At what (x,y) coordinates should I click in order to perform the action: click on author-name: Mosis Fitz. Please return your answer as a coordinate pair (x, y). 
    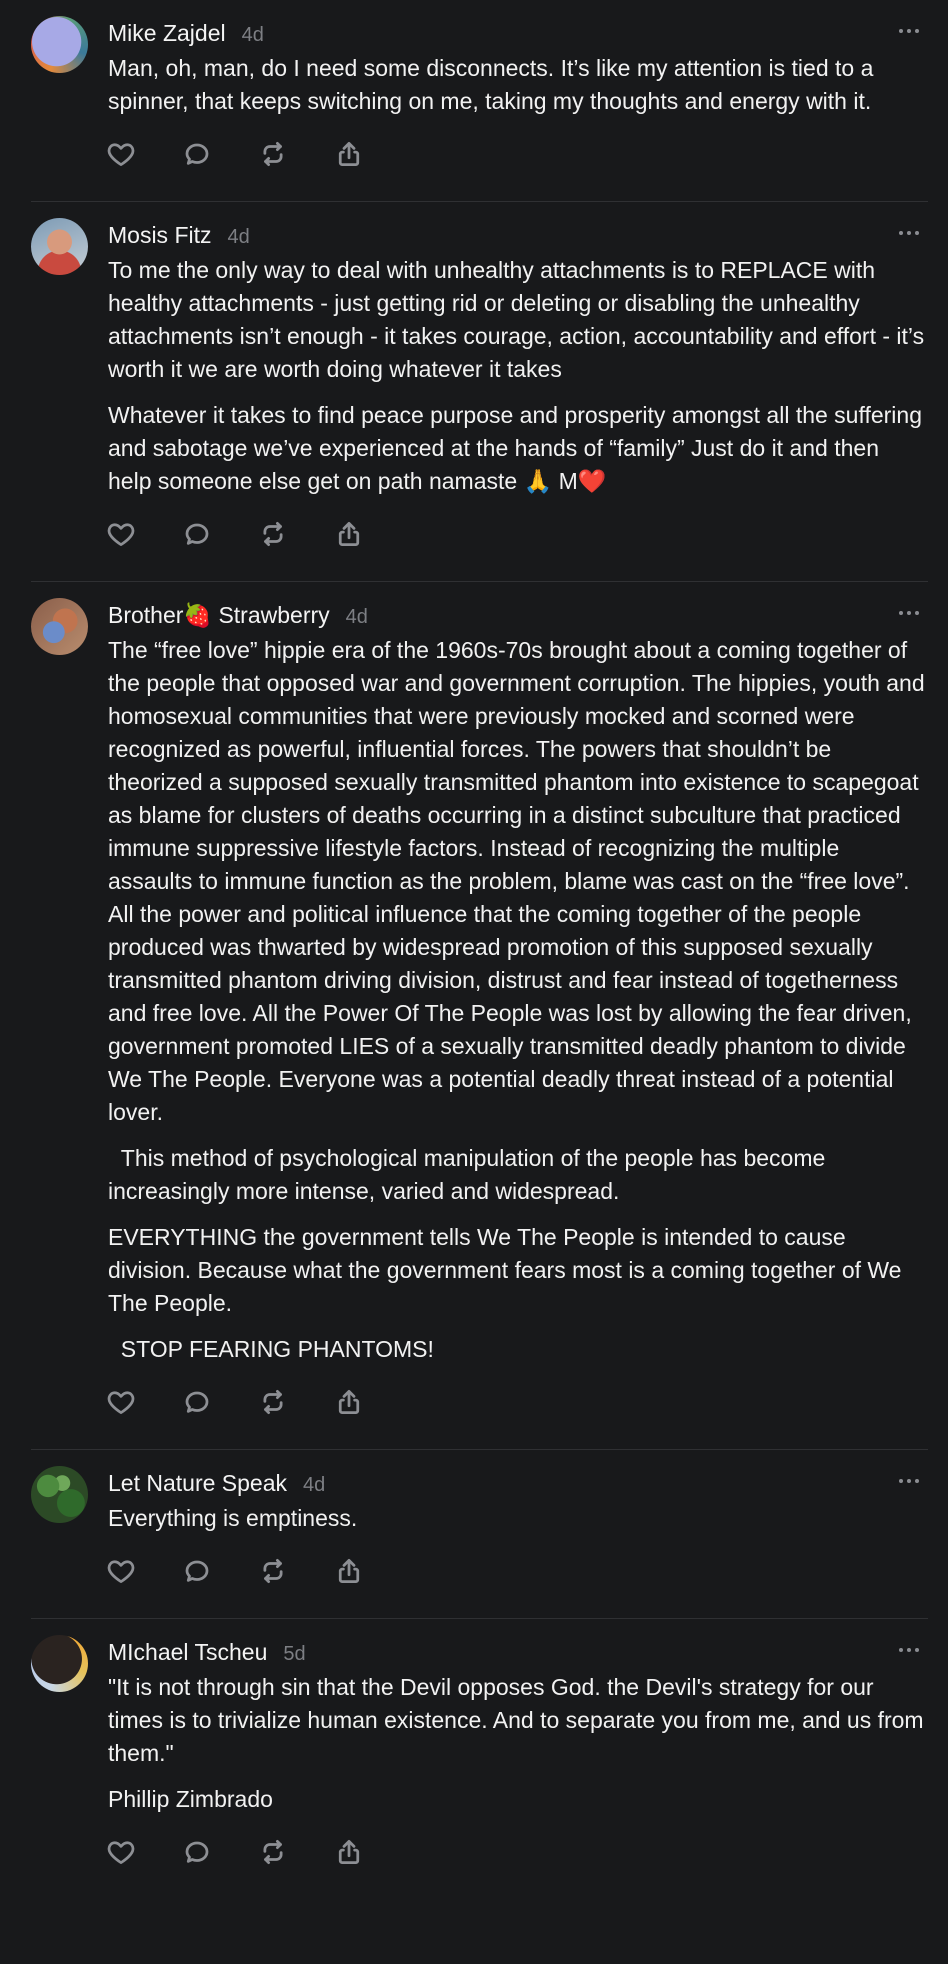
    Looking at the image, I should click on (160, 235).